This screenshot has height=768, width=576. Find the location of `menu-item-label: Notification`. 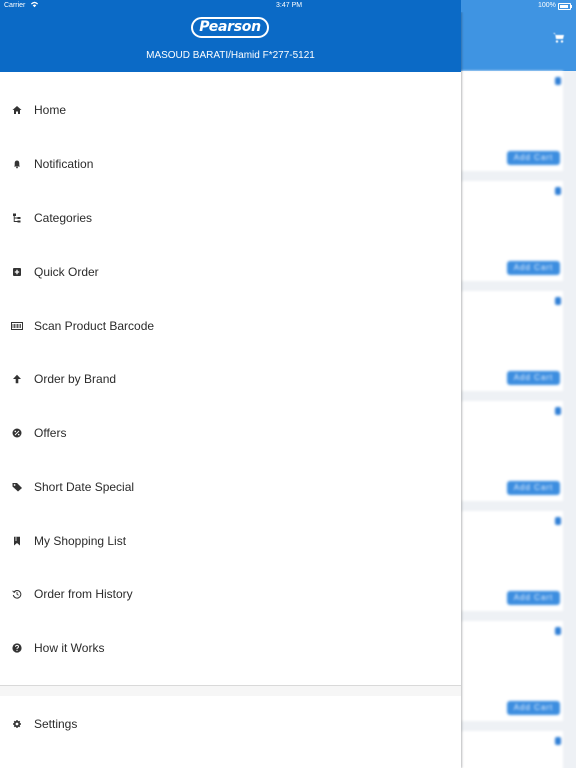

menu-item-label: Notification is located at coordinates (64, 164).